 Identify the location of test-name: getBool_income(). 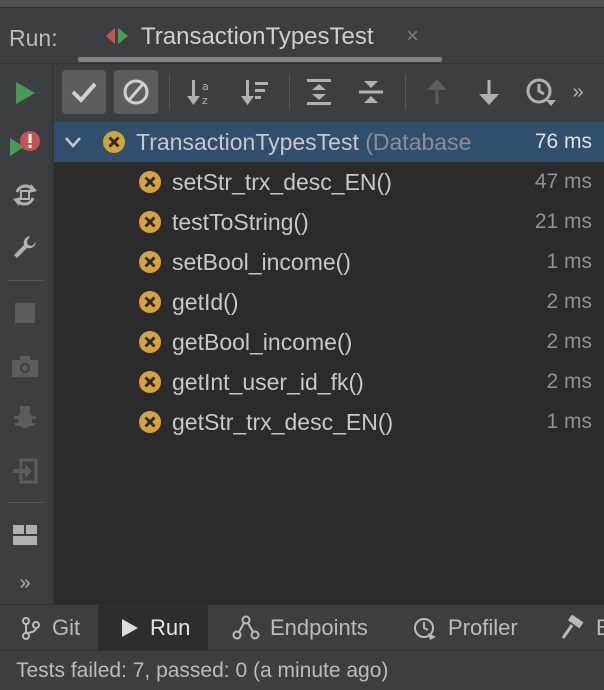
(262, 342).